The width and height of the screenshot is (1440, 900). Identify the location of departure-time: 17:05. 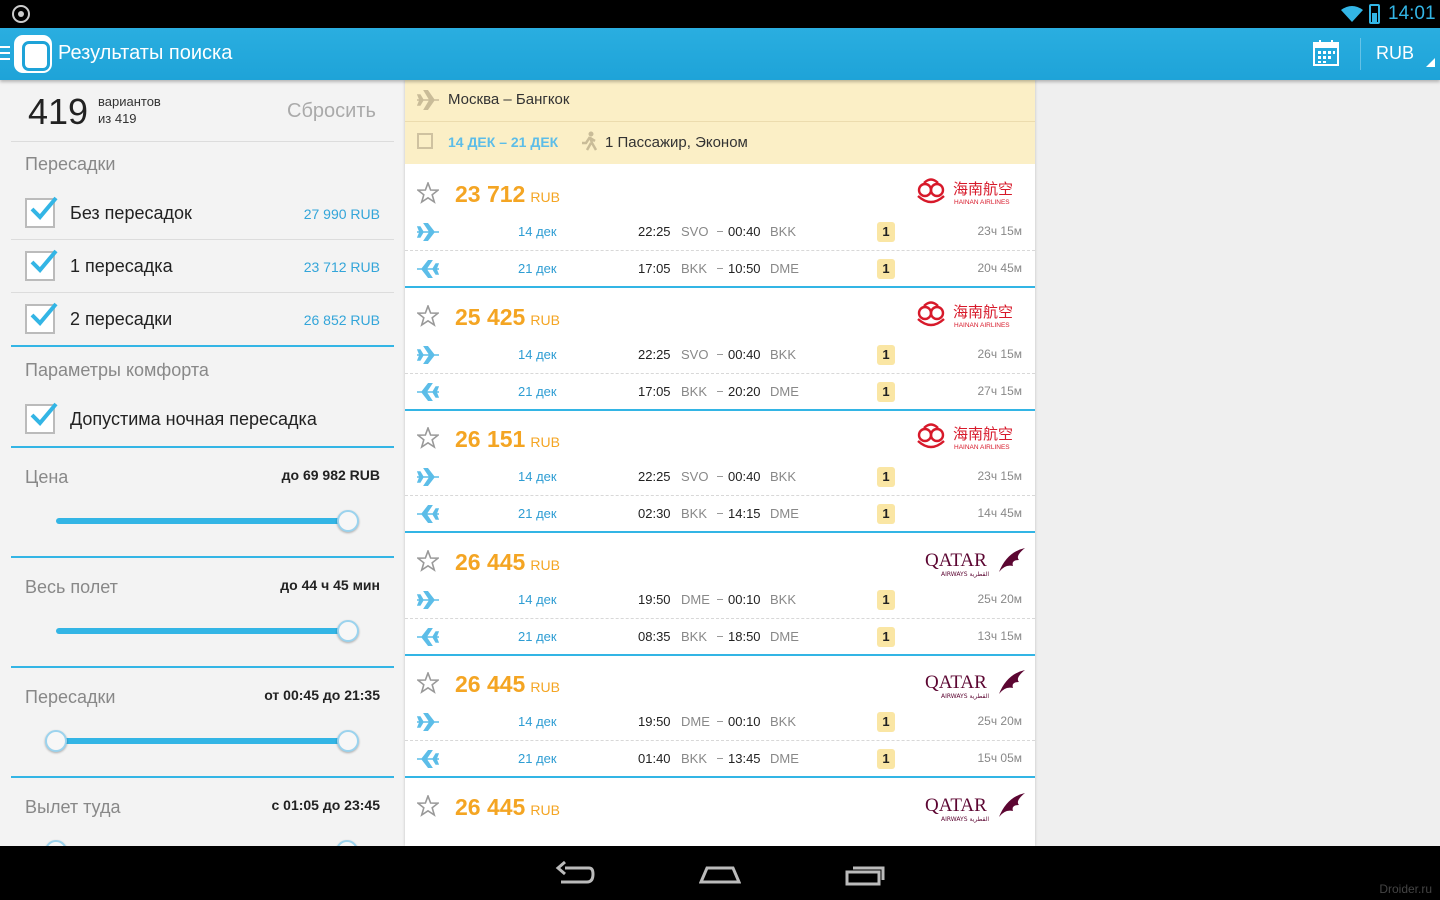
(654, 391).